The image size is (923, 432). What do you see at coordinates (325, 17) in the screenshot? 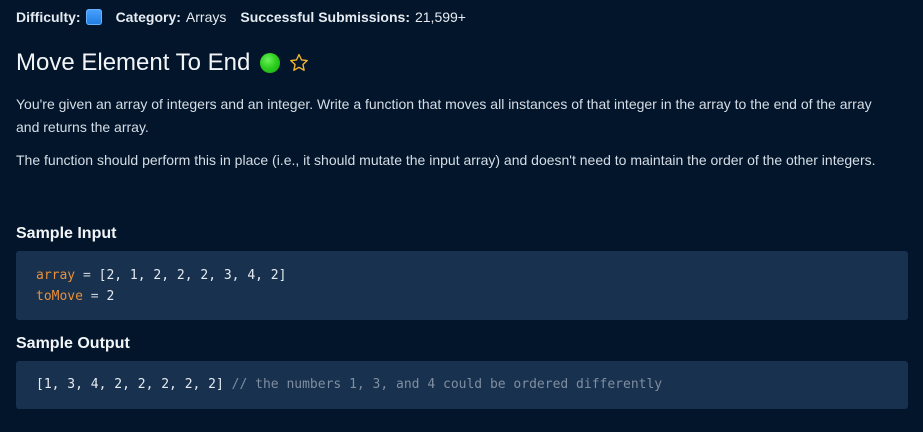
I see `submissions-label: Successful Submissions:` at bounding box center [325, 17].